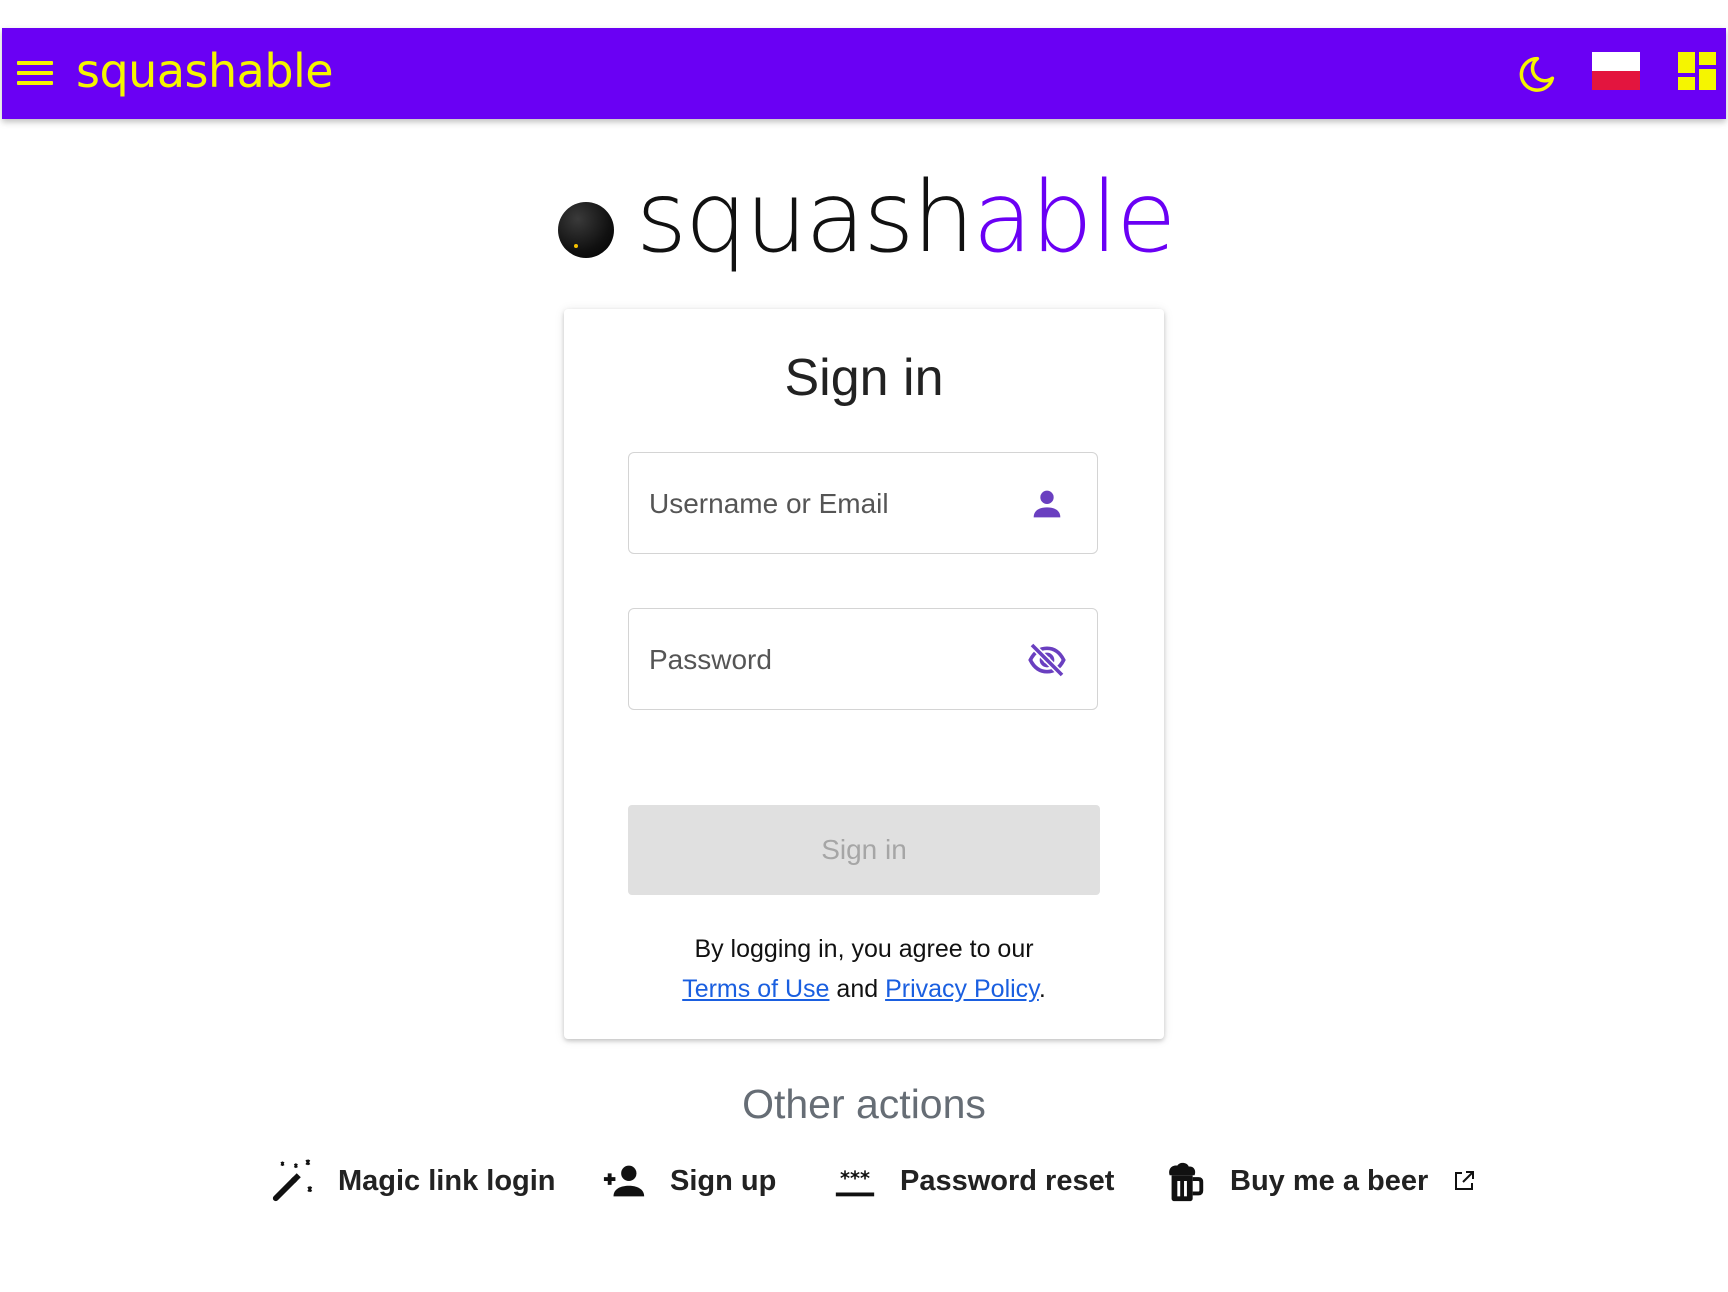 This screenshot has height=1292, width=1728. I want to click on app-brand: squashable, so click(205, 71).